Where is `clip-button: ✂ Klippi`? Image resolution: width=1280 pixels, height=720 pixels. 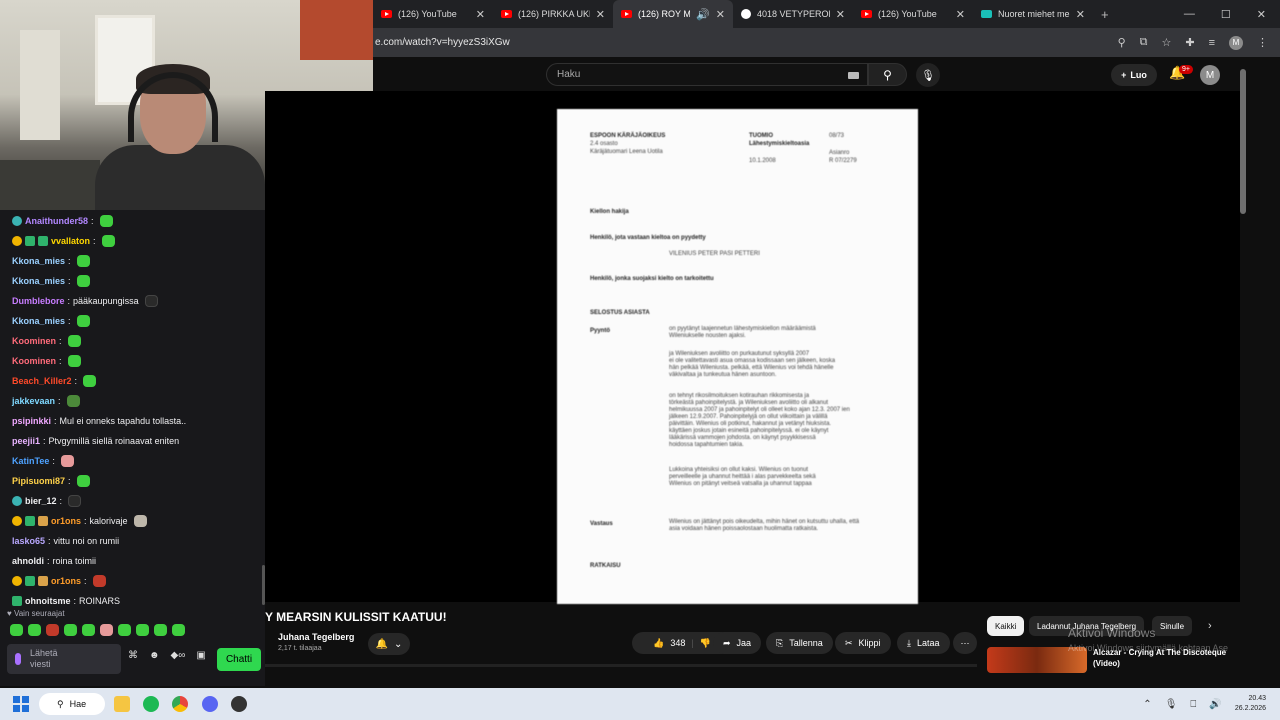
clip-button: ✂ Klippi is located at coordinates (863, 643).